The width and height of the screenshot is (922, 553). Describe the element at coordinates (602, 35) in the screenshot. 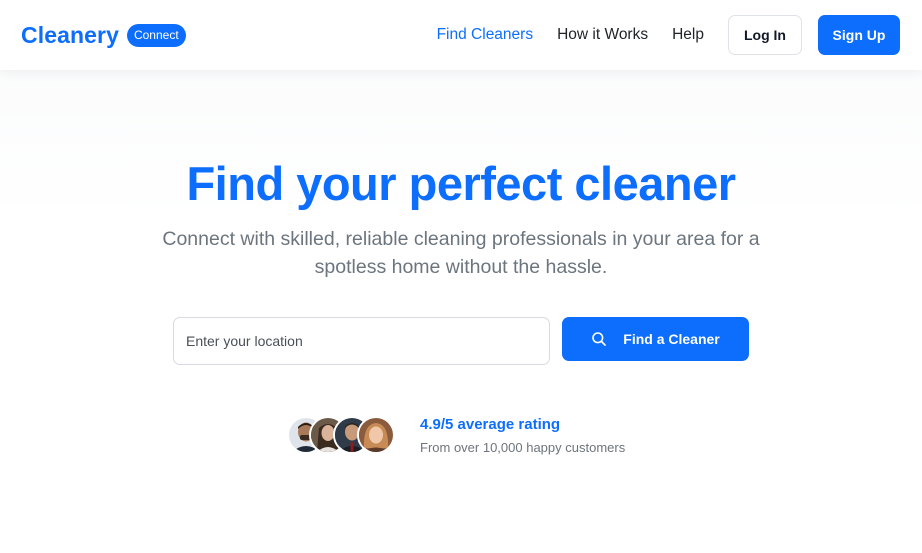

I see `nav-link-how-it-works: How it Works` at that location.